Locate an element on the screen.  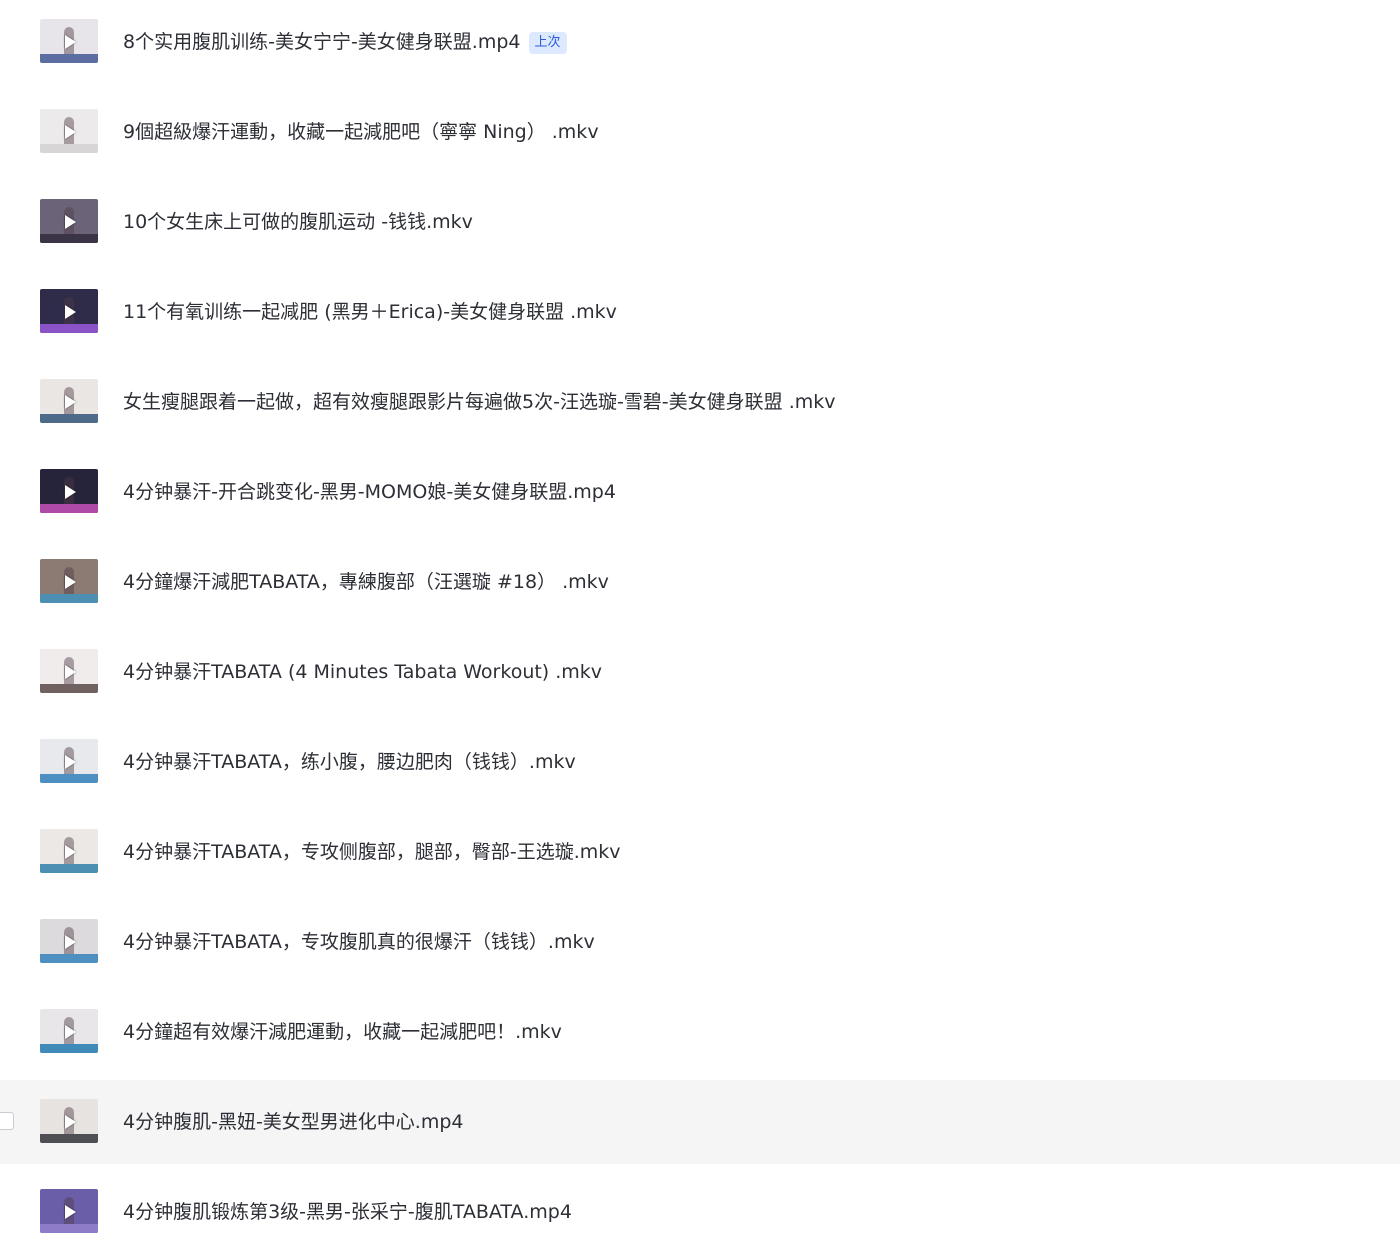
file-name: 11个有氧训练一起减肥 (黑男＋Erica)-美女健身联盟 .mkv is located at coordinates (370, 312).